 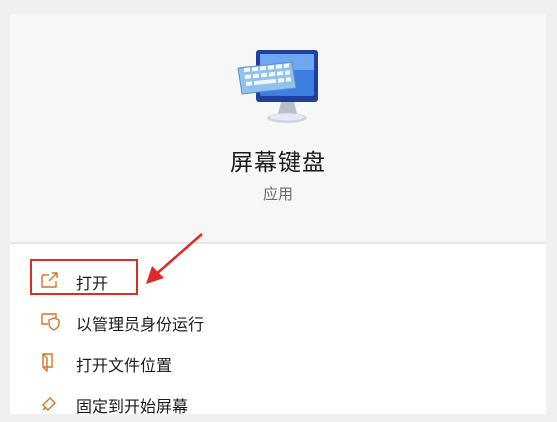 What do you see at coordinates (84, 277) in the screenshot?
I see `highlight-box` at bounding box center [84, 277].